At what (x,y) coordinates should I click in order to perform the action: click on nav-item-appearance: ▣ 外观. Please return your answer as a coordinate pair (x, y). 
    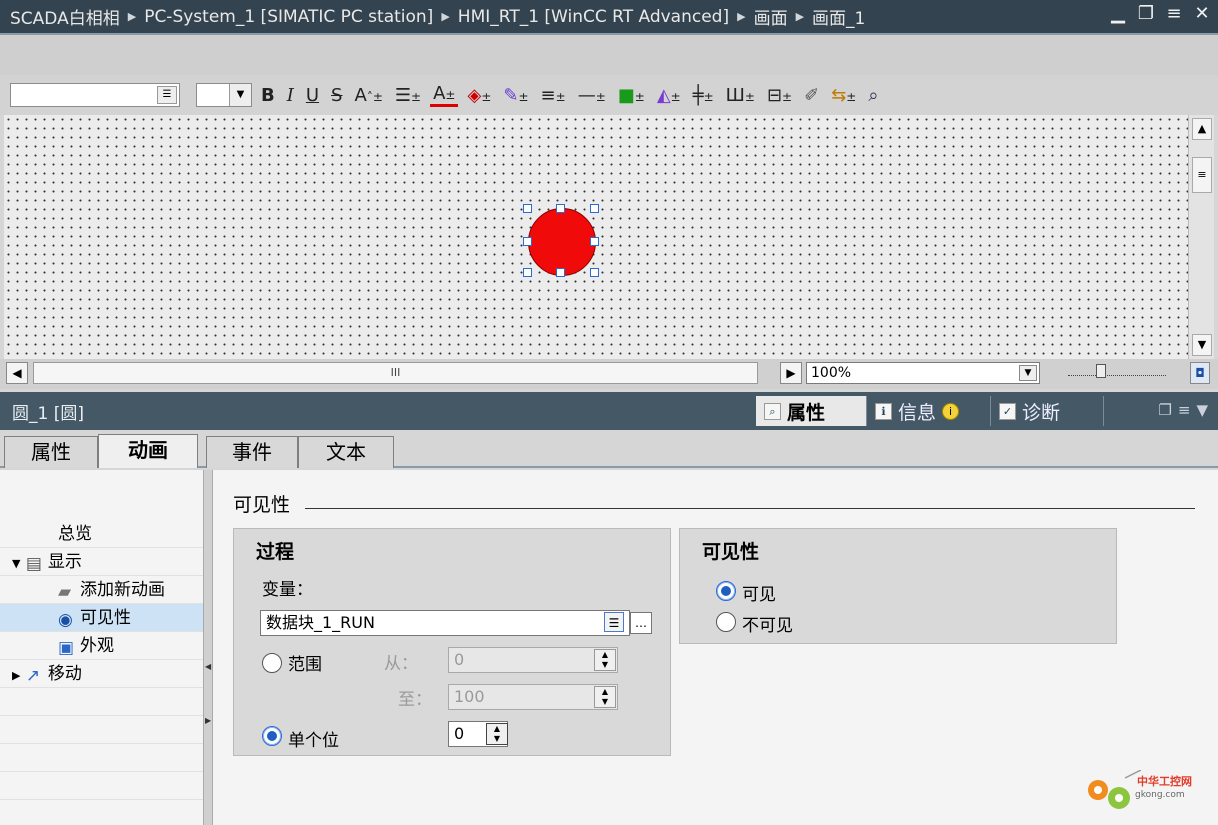
    Looking at the image, I should click on (101, 646).